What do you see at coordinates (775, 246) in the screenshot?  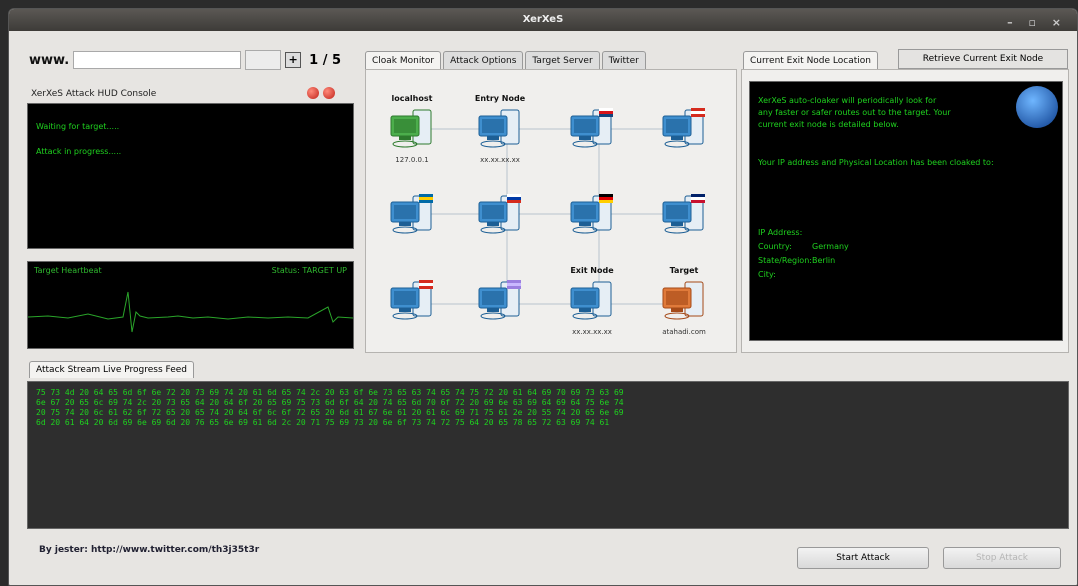 I see `country-label: Country:` at bounding box center [775, 246].